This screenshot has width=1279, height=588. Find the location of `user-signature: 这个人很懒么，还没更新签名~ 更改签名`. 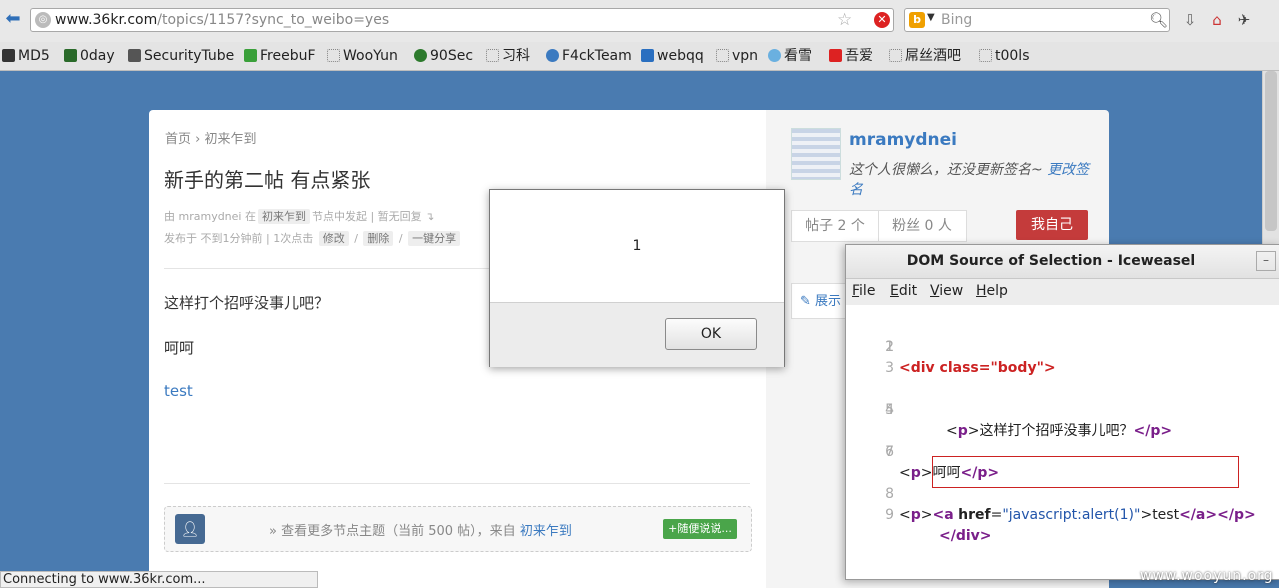

user-signature: 这个人很懒么，还没更新签名~ 更改签名 is located at coordinates (969, 180).